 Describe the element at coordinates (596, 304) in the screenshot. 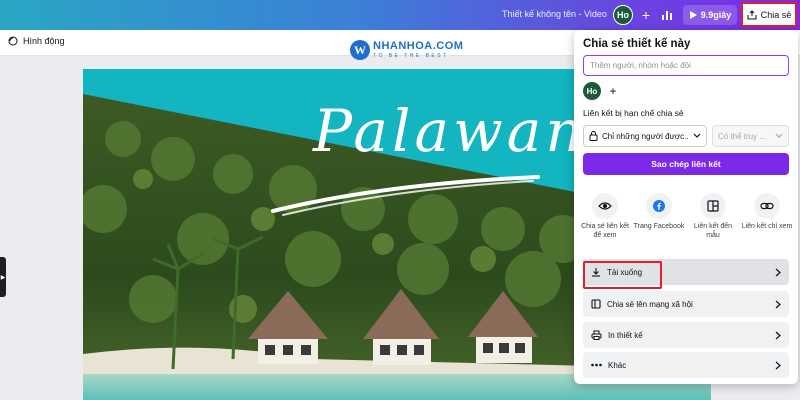

I see `social-share-icon` at that location.